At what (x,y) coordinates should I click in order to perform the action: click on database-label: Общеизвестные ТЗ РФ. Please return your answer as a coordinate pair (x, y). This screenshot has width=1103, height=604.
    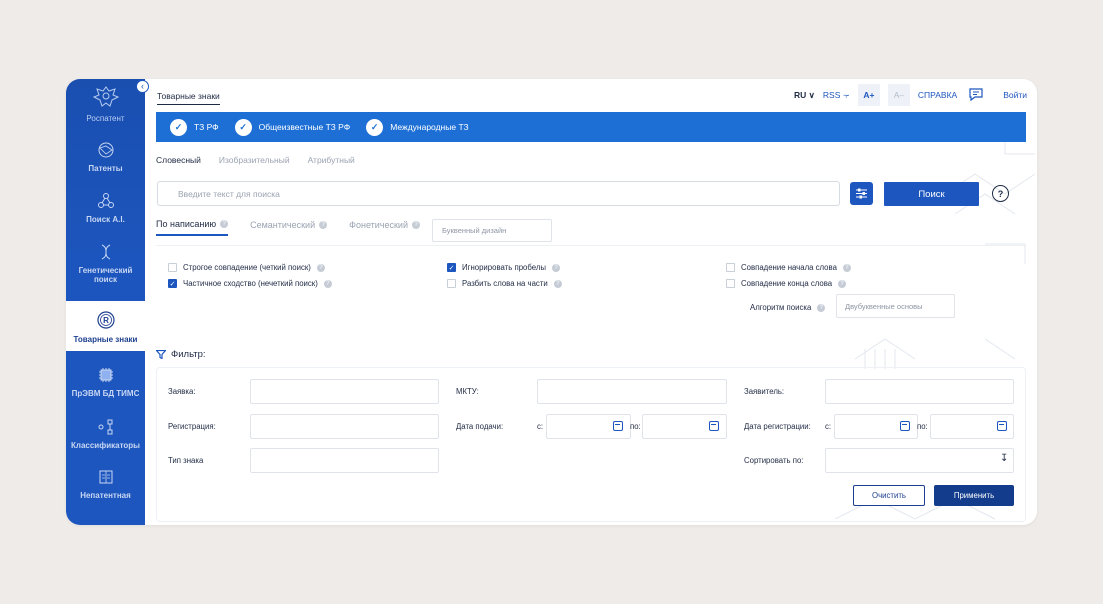
    Looking at the image, I should click on (304, 127).